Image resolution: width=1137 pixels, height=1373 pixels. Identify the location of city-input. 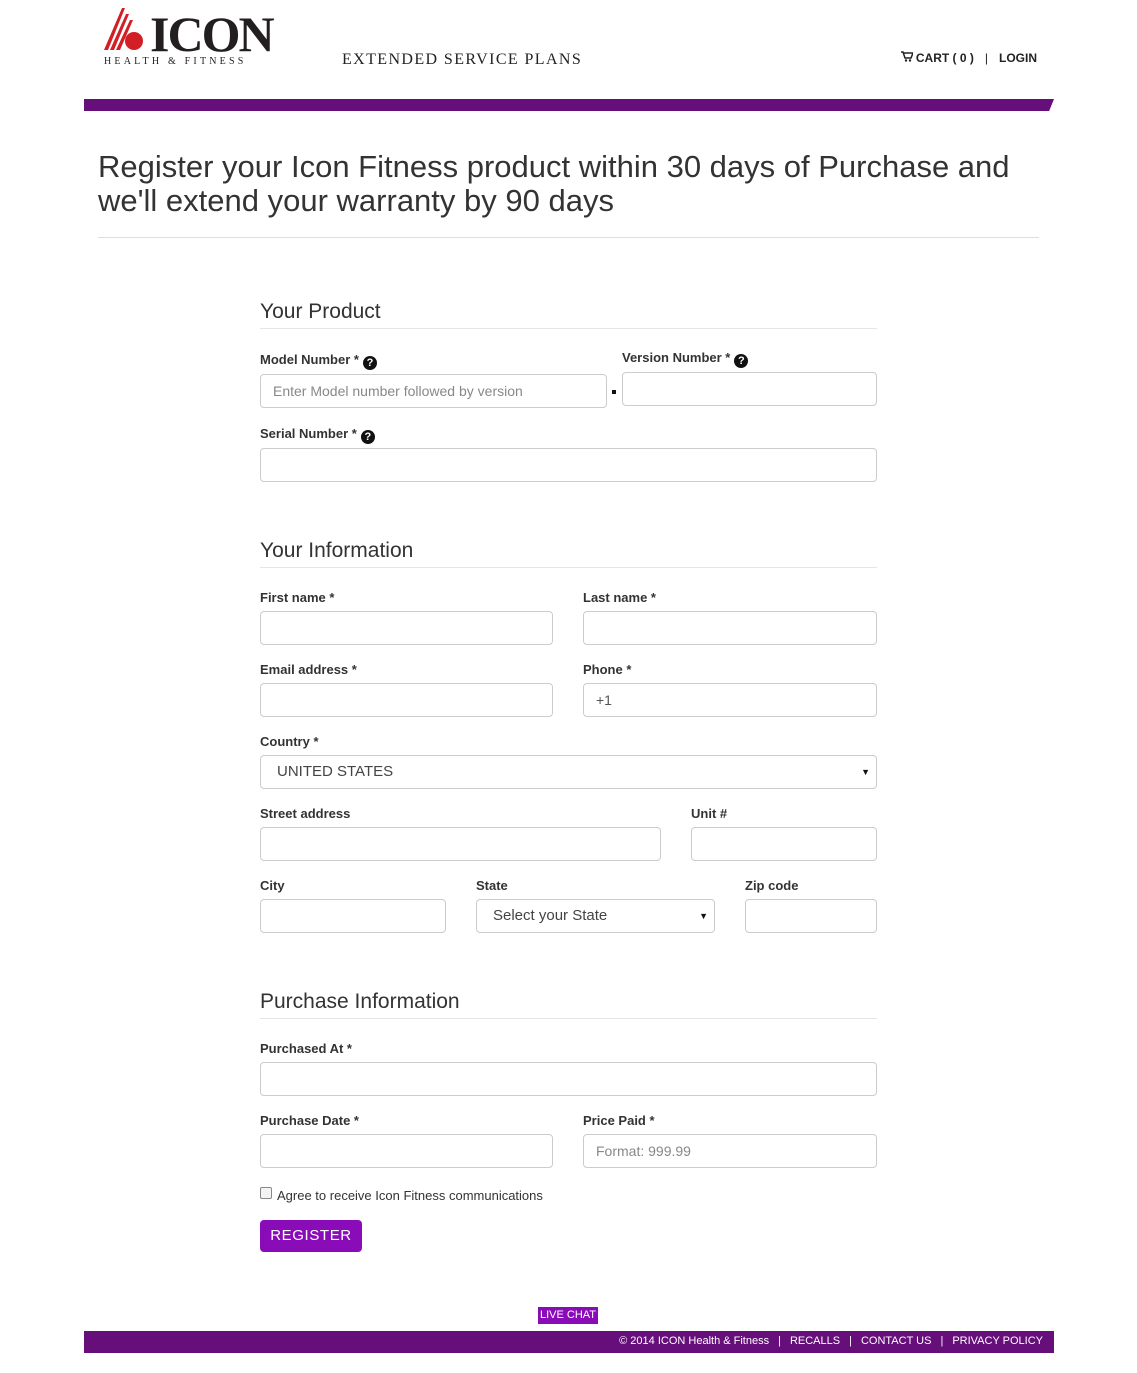
(353, 916).